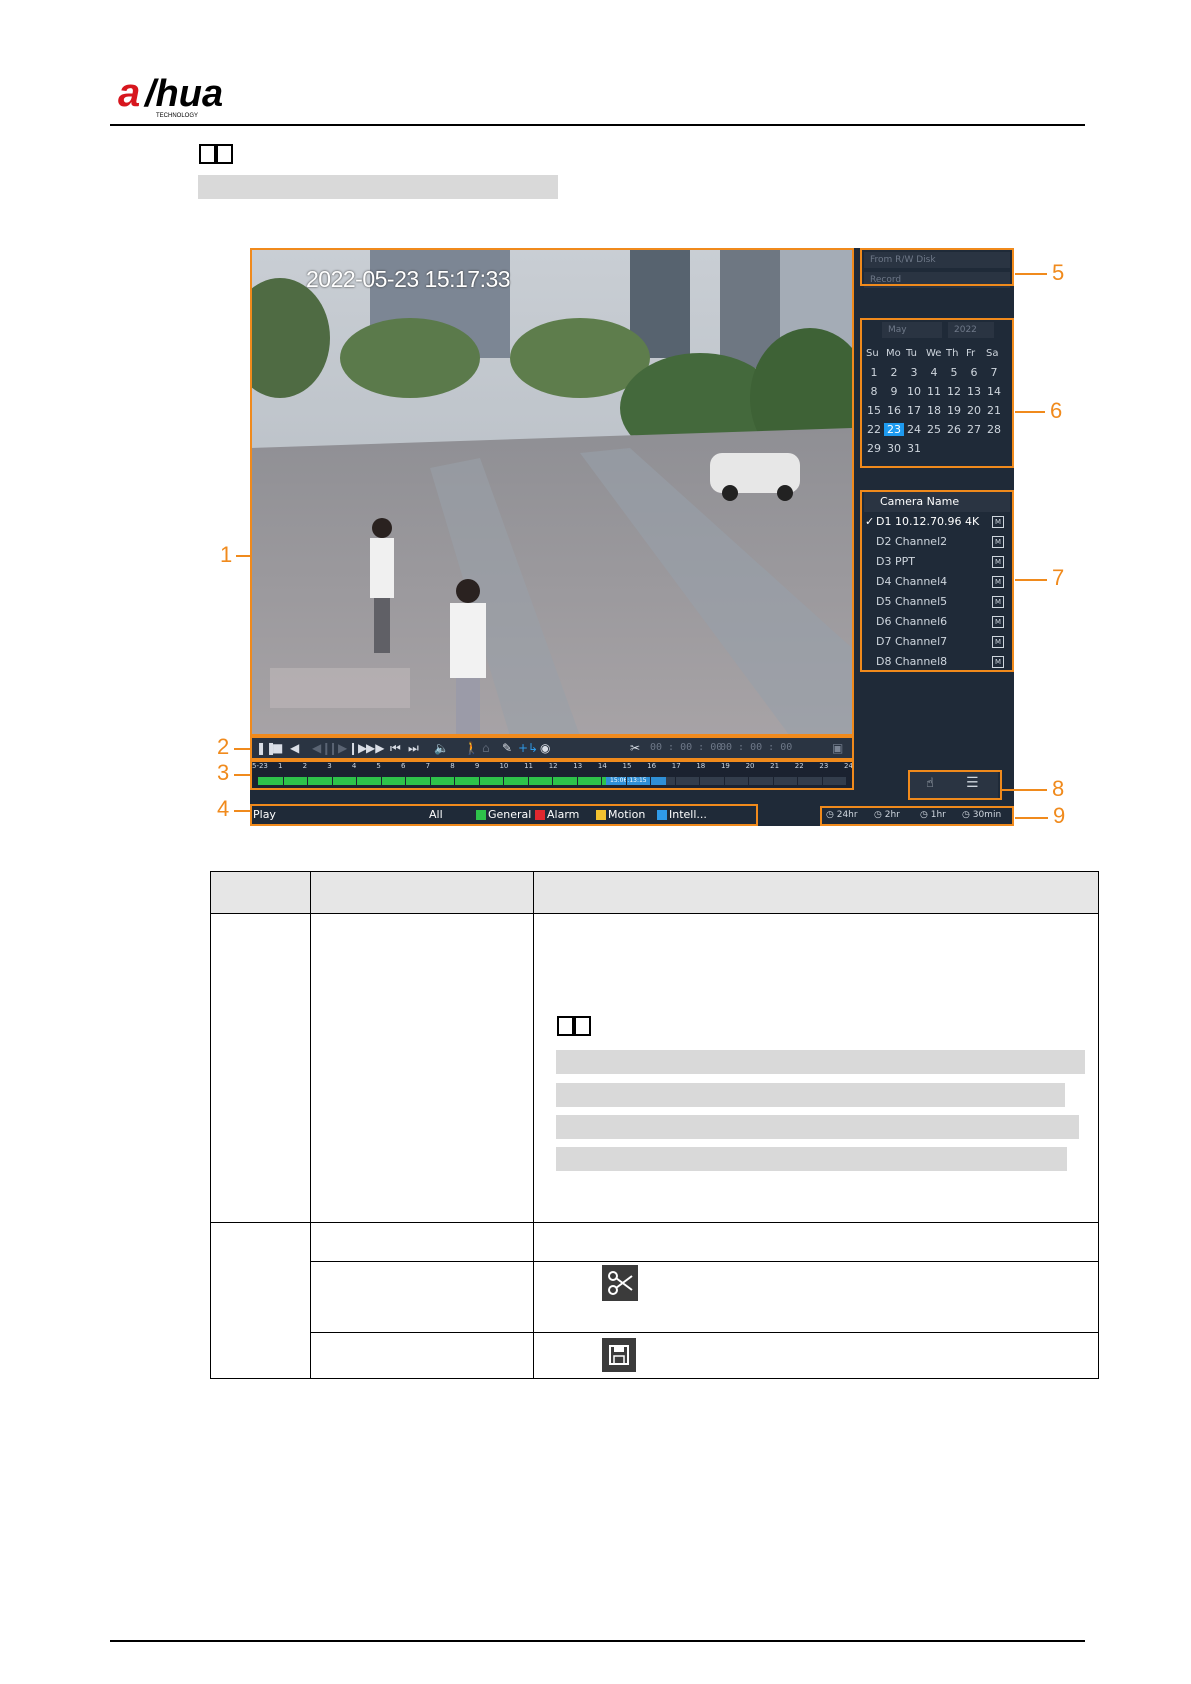 The height and width of the screenshot is (1684, 1191). I want to click on svg-text: /hua, so click(183, 94).